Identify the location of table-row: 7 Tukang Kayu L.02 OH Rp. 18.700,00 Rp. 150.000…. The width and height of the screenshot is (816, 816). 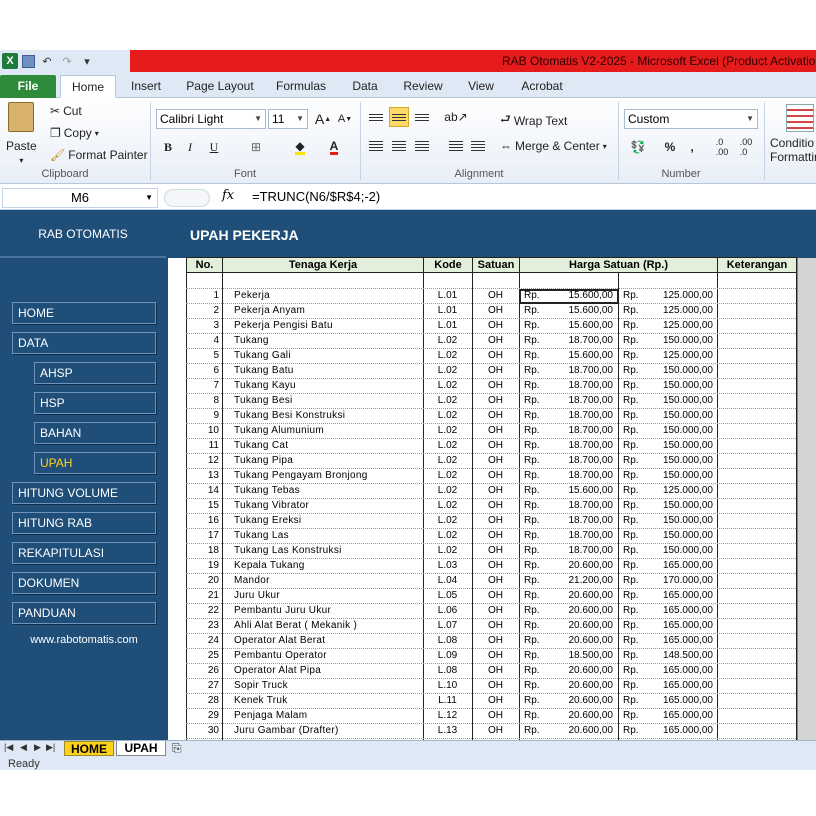
(501, 386).